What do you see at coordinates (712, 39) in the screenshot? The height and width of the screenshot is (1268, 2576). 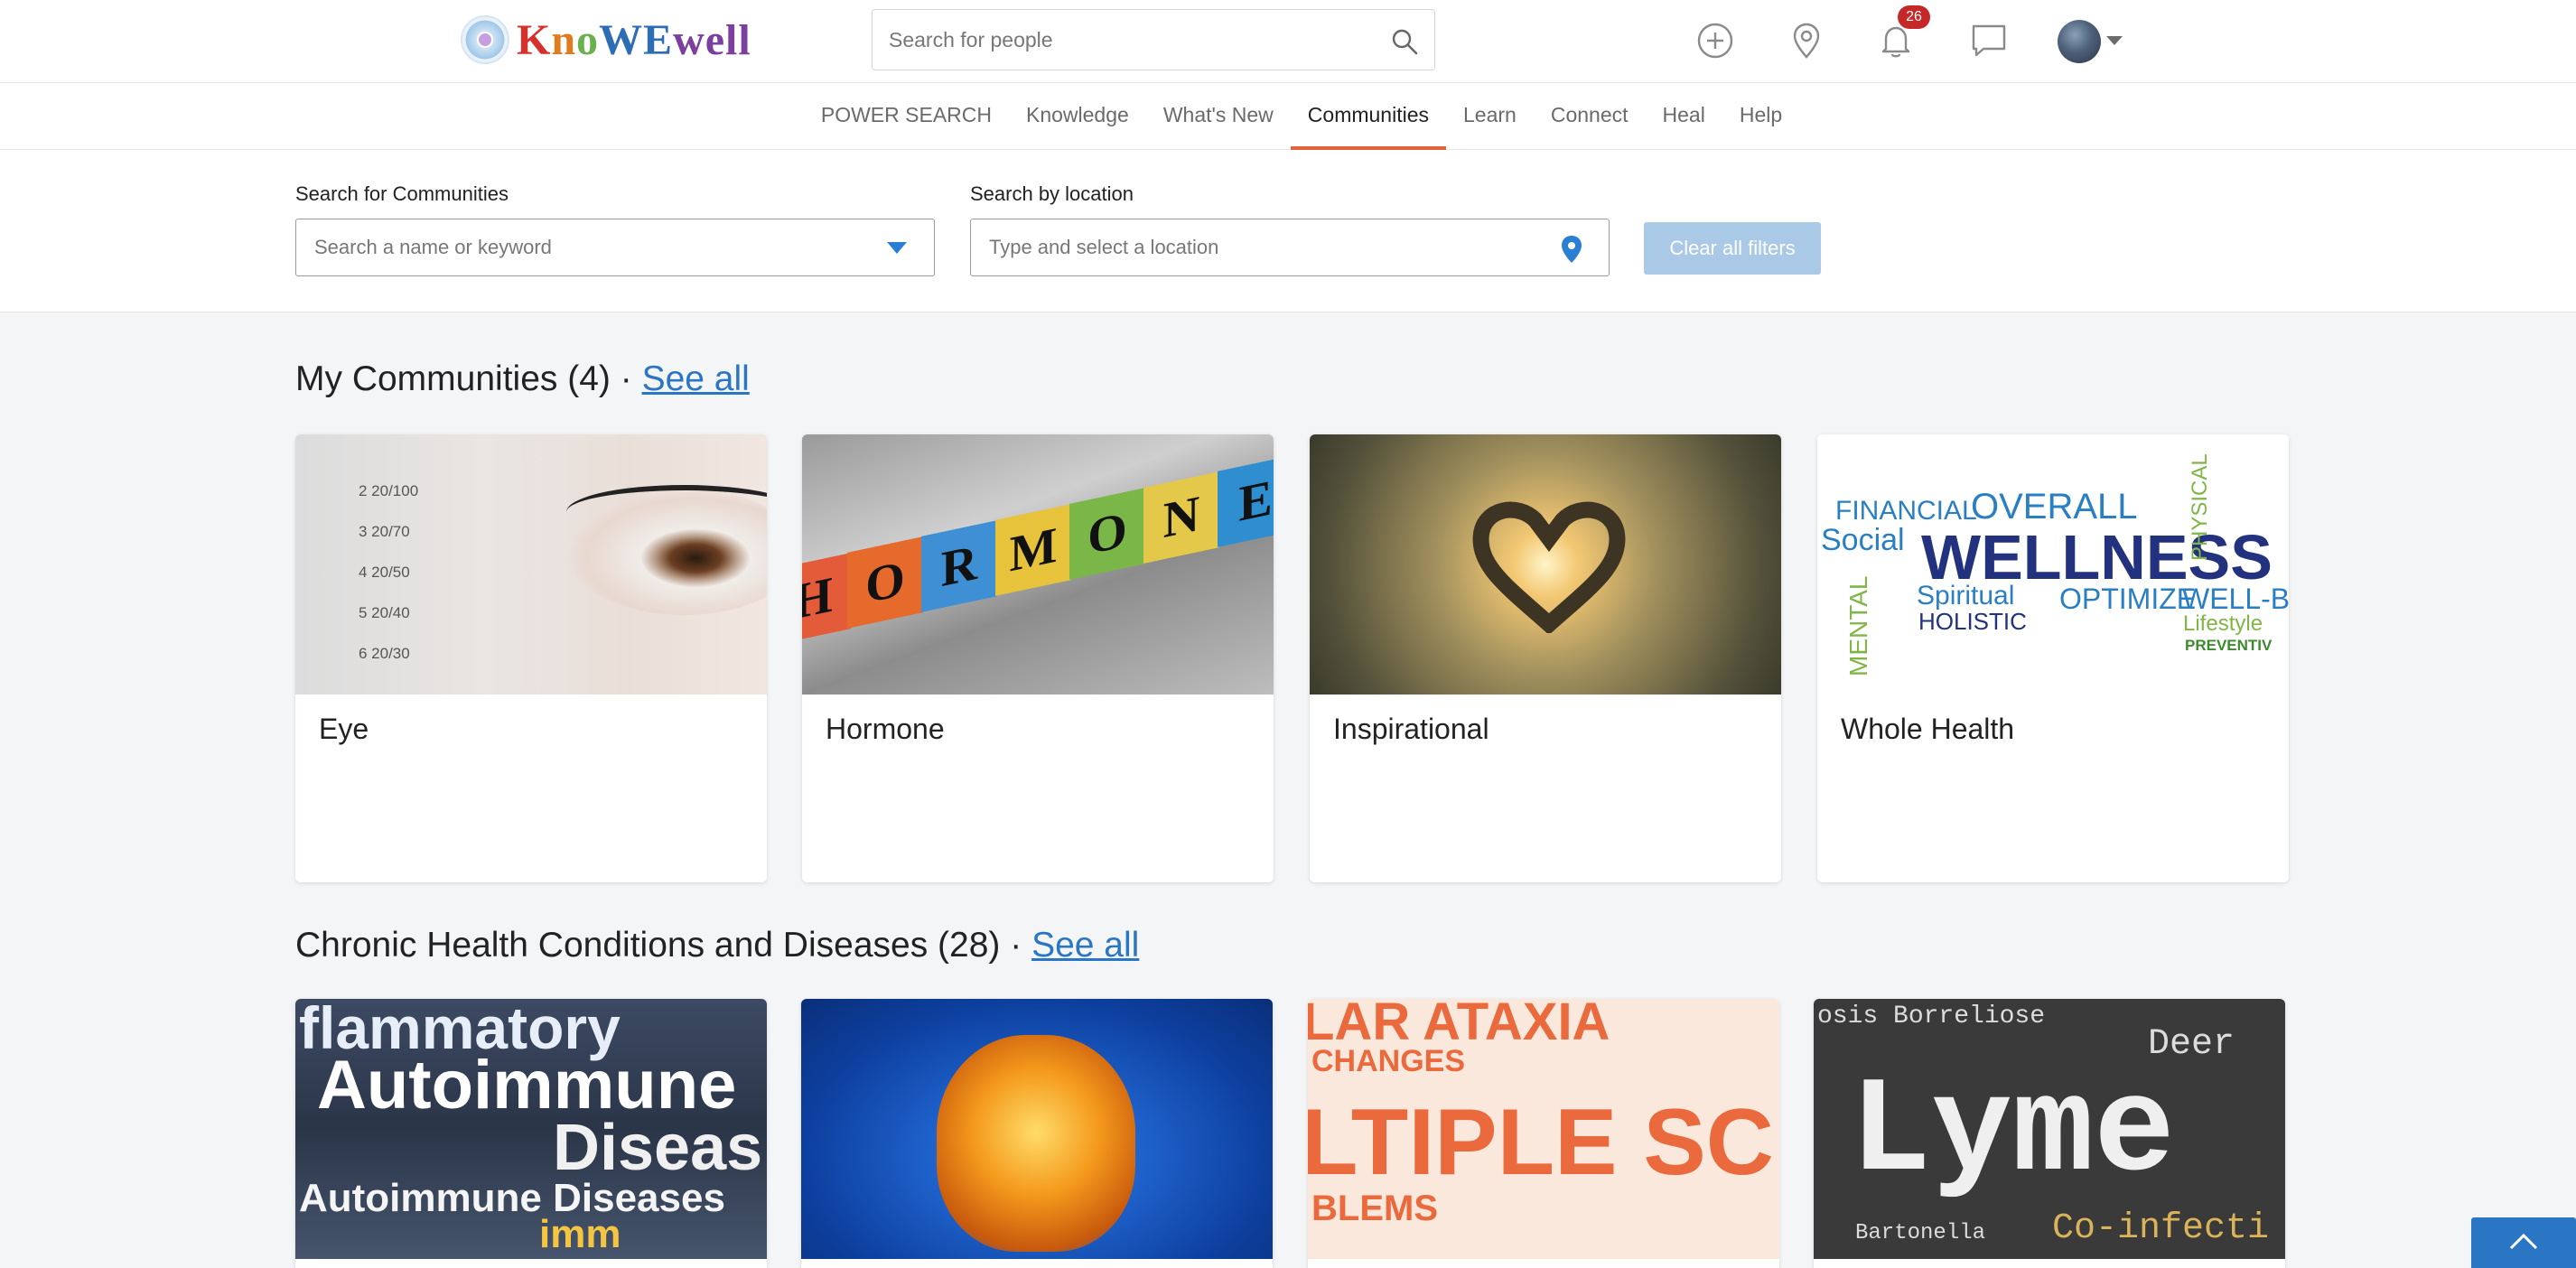 I see `logo-well: well` at bounding box center [712, 39].